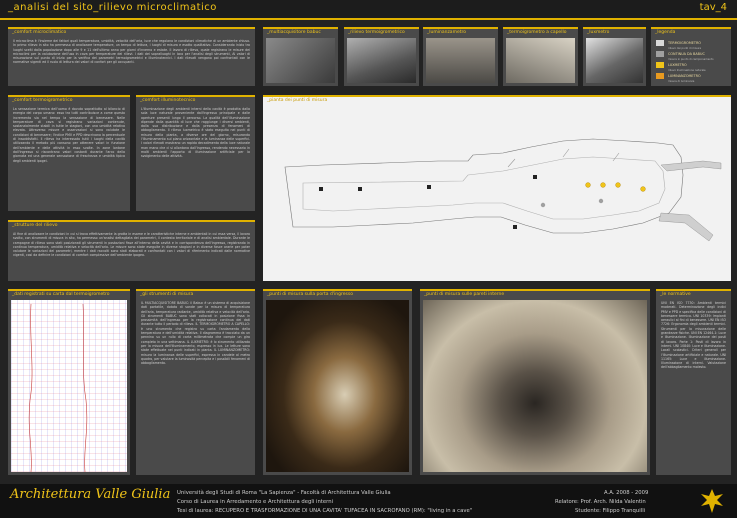 This screenshot has height=518, width=737. What do you see at coordinates (685, 48) in the screenshot?
I see `legend-sub: rilievo dei punti di misura` at bounding box center [685, 48].